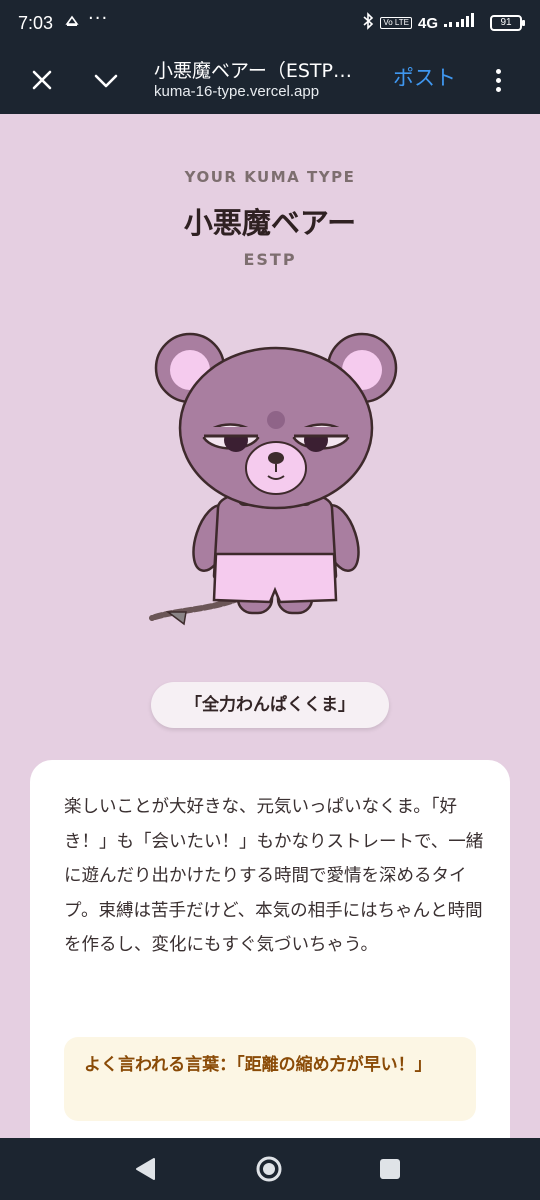 Image resolution: width=540 pixels, height=1200 pixels. I want to click on home-circle-icon, so click(269, 1171).